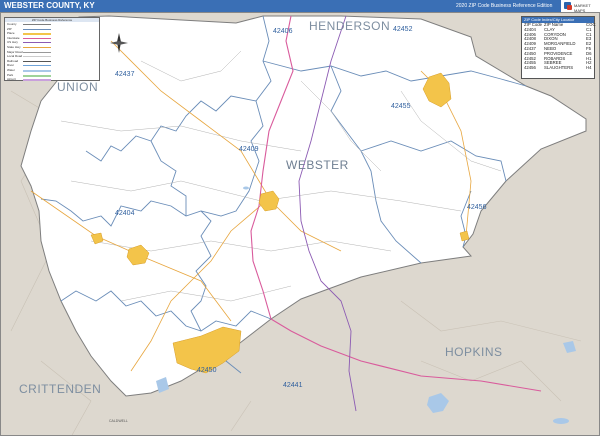 Image resolution: width=600 pixels, height=436 pixels. What do you see at coordinates (504, 6) in the screenshot?
I see `edition-label: 2020 ZIP Code Business Reference Edition` at bounding box center [504, 6].